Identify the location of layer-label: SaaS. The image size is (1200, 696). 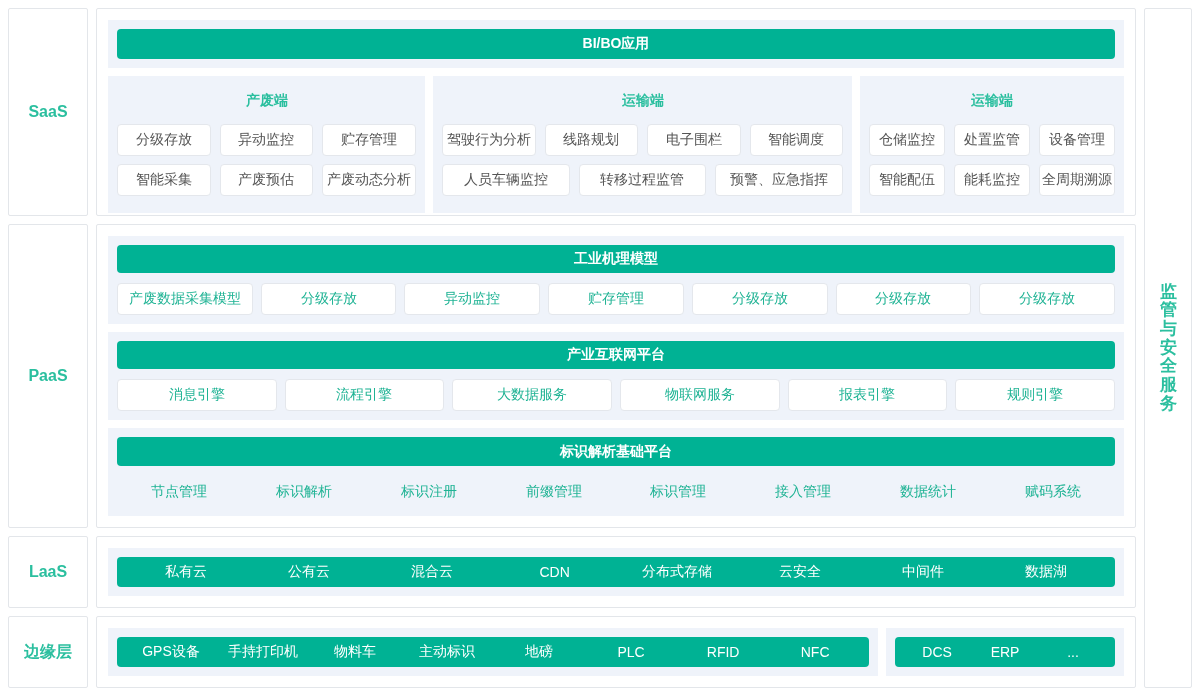
(48, 112).